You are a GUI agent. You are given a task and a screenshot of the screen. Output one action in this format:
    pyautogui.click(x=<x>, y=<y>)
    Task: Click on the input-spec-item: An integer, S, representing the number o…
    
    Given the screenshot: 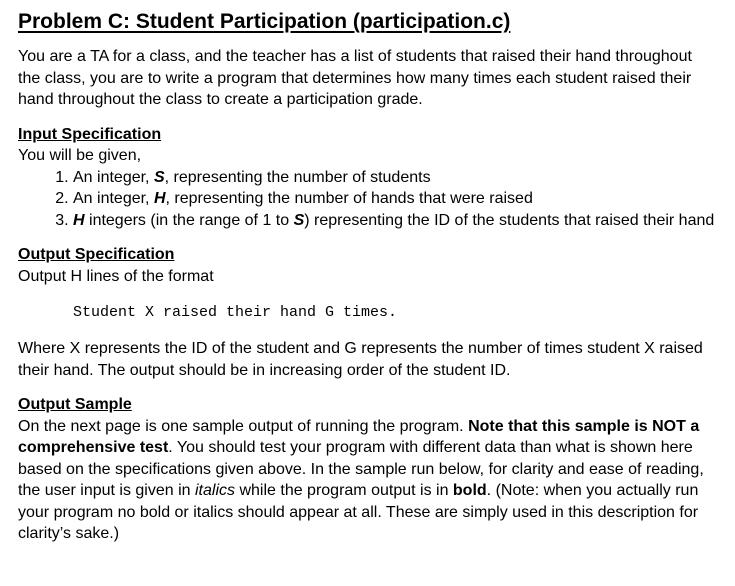 What is the action you would take?
    pyautogui.click(x=395, y=178)
    